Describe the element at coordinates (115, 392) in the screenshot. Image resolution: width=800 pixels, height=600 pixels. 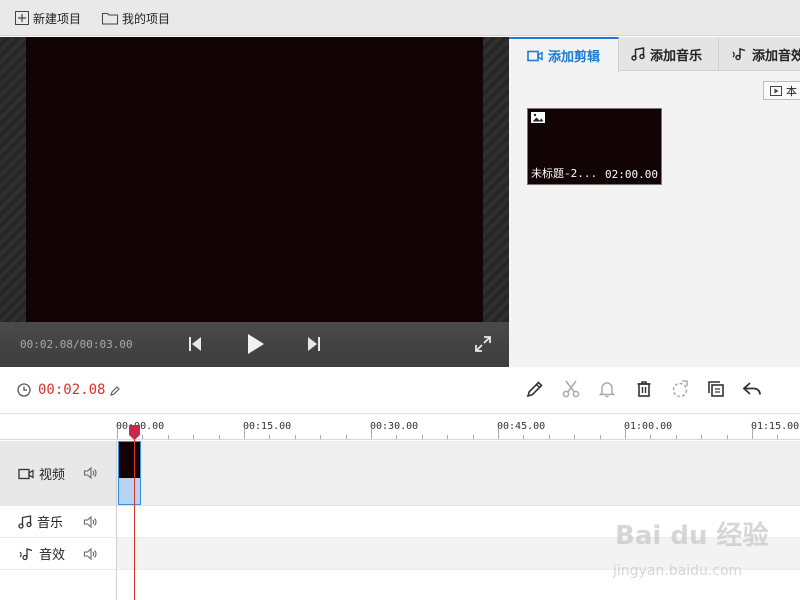
I see `edit-time-icon` at that location.